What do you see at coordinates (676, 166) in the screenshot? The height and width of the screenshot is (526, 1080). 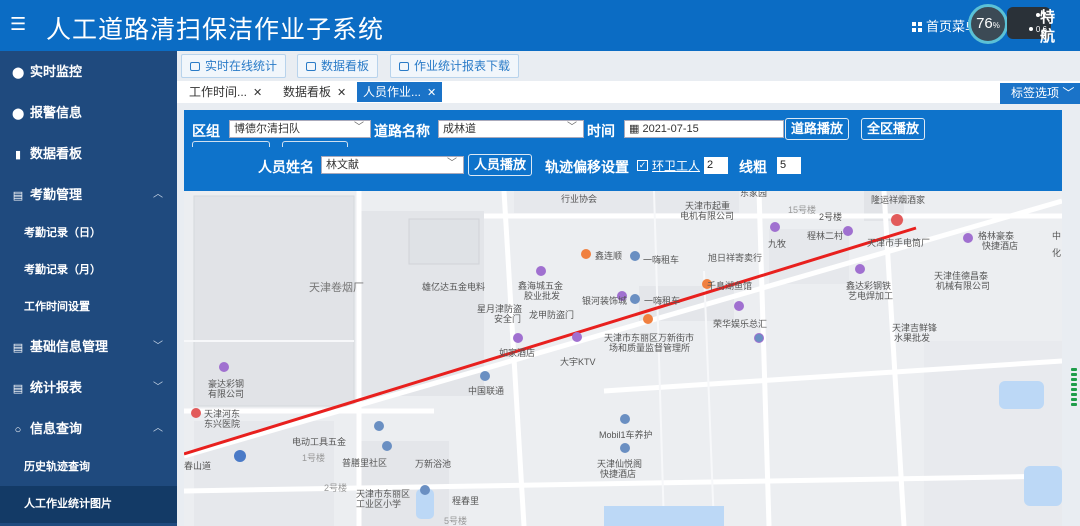 I see `sanitation-worker-label: 环卫工人` at bounding box center [676, 166].